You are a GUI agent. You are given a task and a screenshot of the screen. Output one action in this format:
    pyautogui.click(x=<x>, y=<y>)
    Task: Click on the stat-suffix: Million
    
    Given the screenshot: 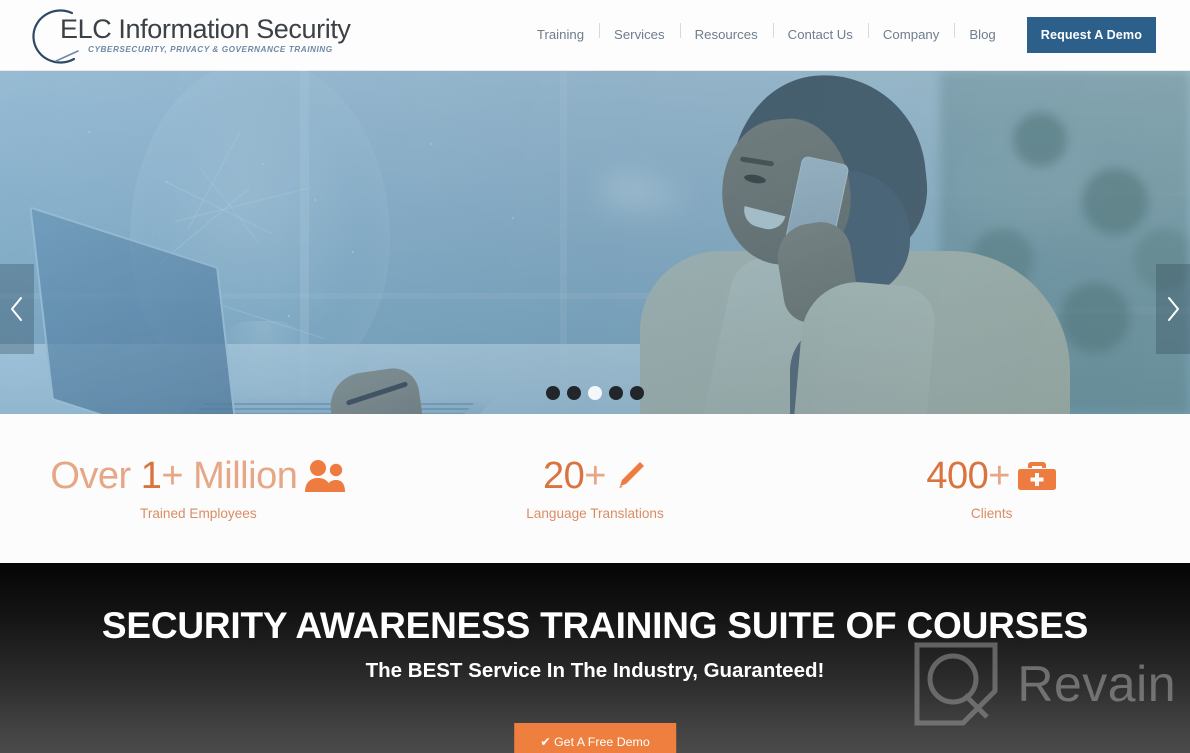 What is the action you would take?
    pyautogui.click(x=245, y=475)
    